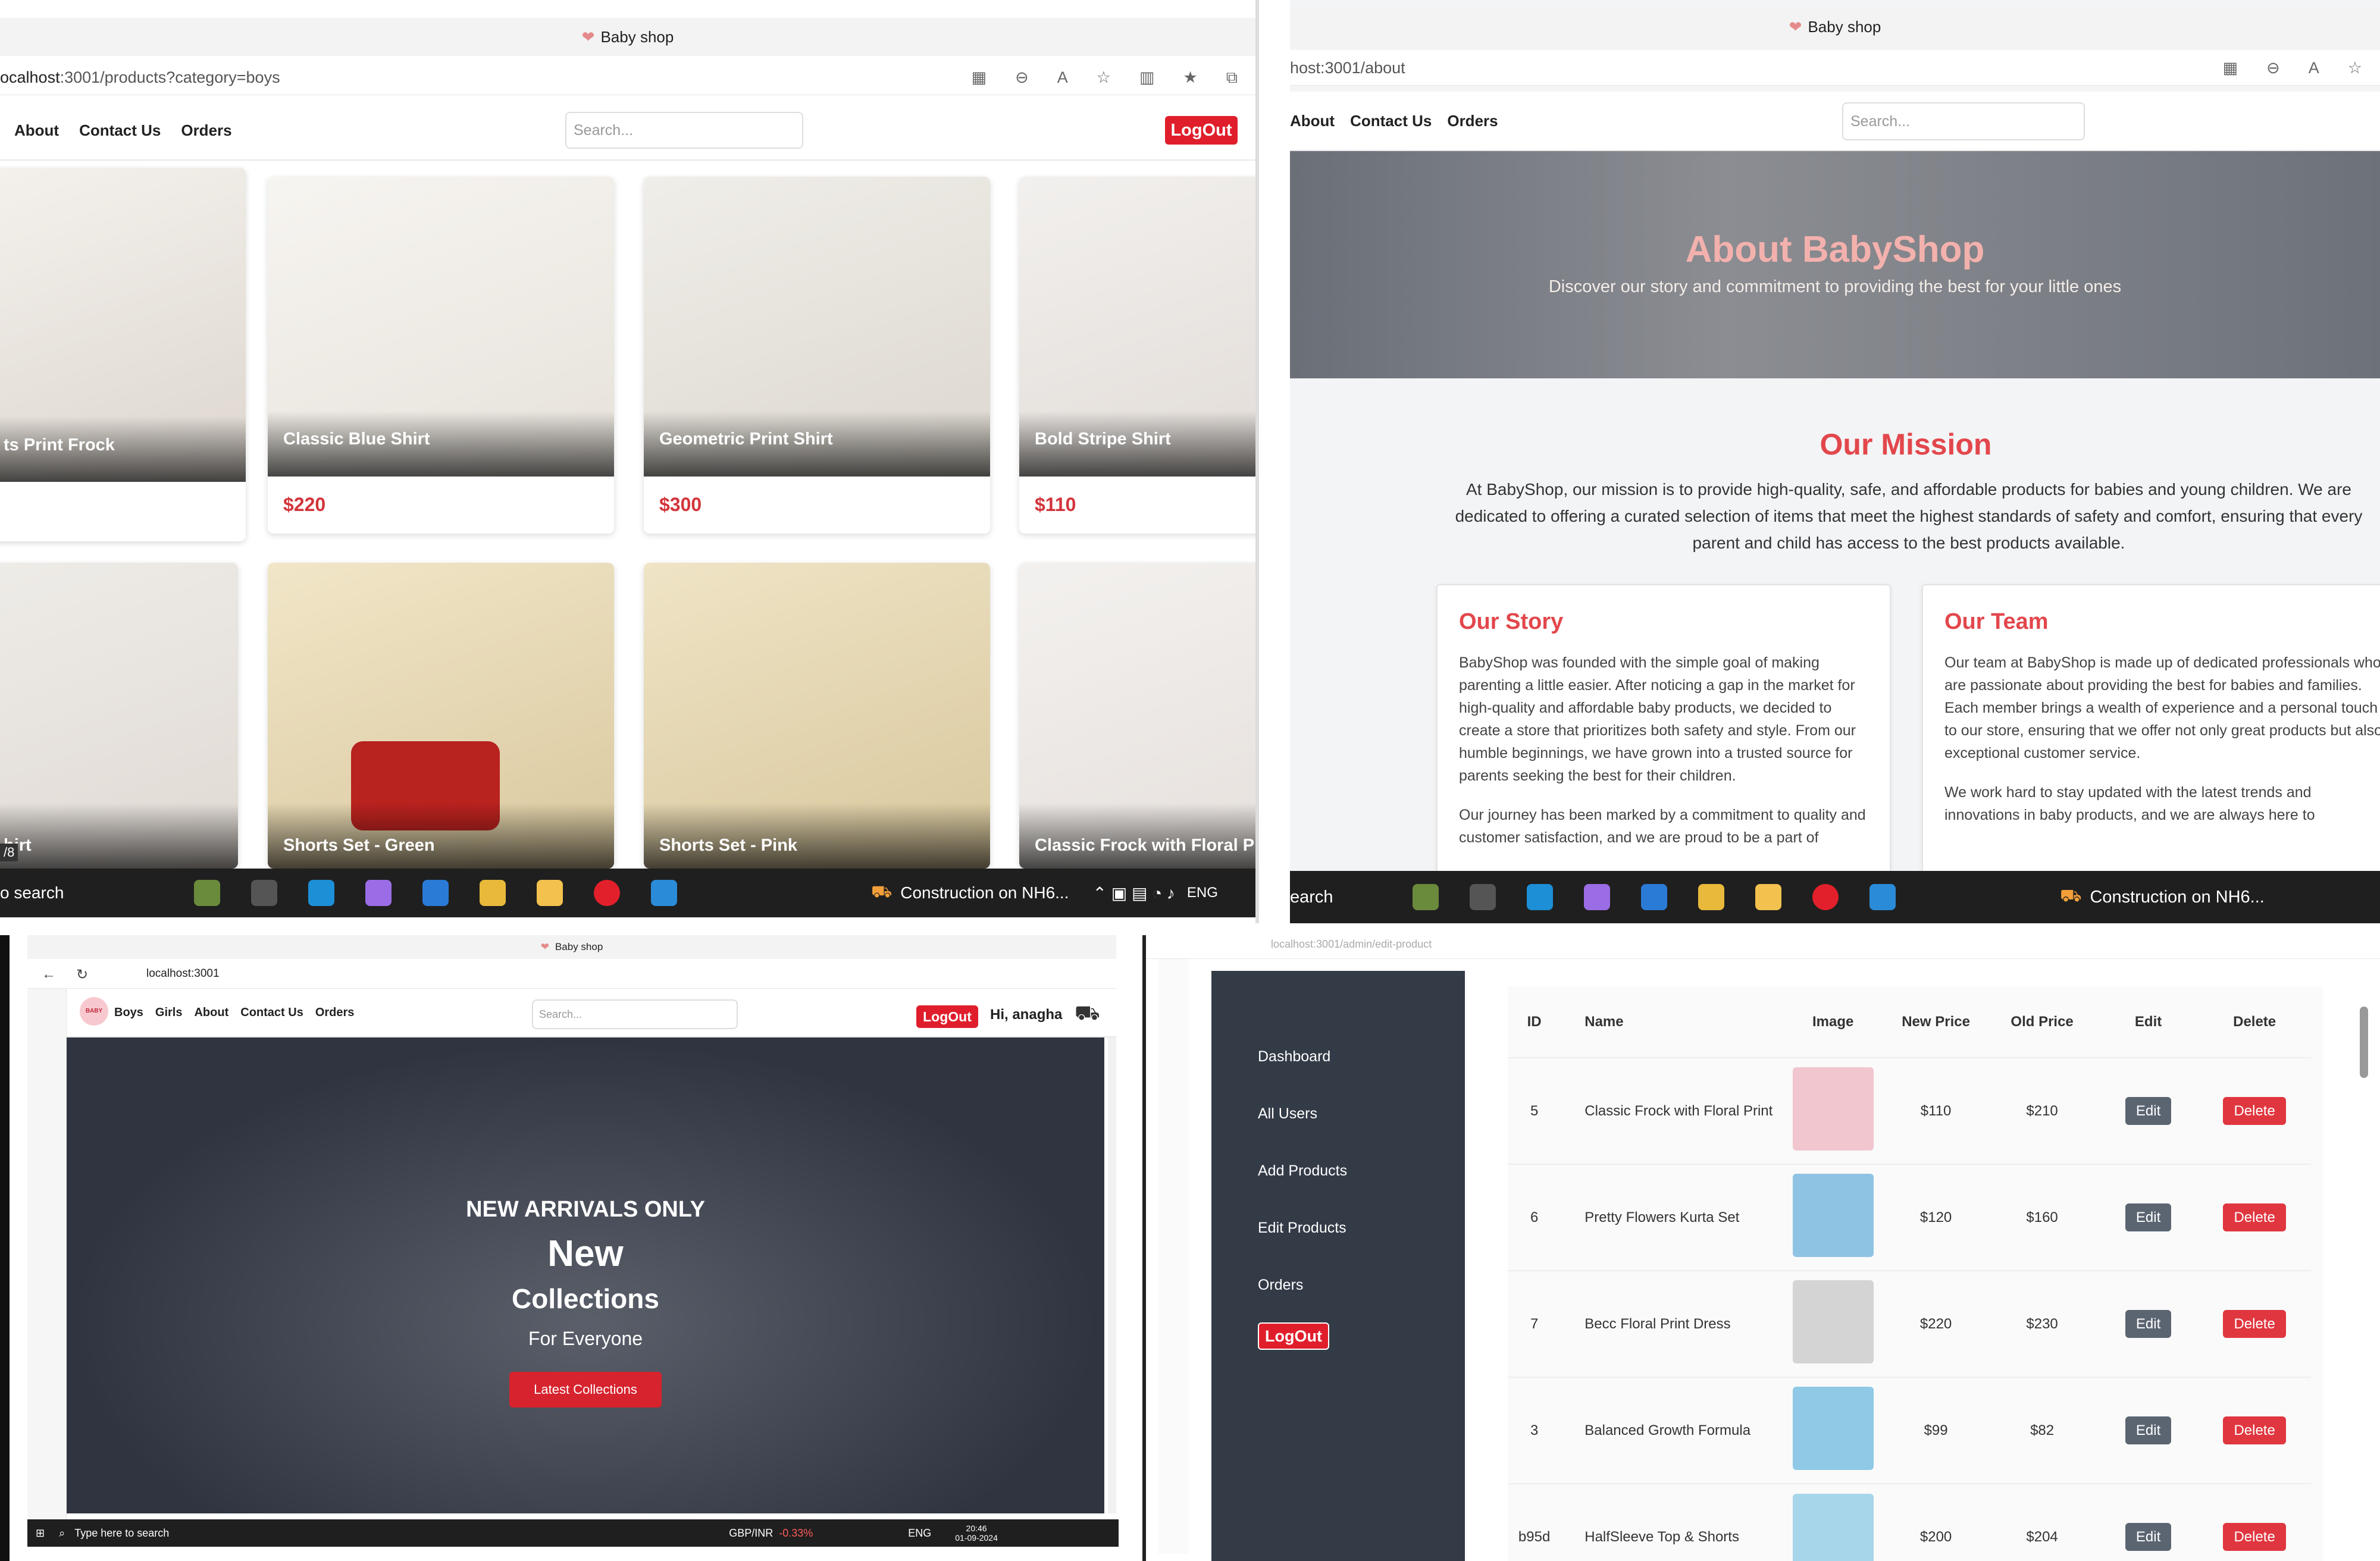 Image resolution: width=2380 pixels, height=1561 pixels. Describe the element at coordinates (1835, 68) in the screenshot. I see `address-bar: host:3001/about ▦ ⊖ A ☆` at that location.